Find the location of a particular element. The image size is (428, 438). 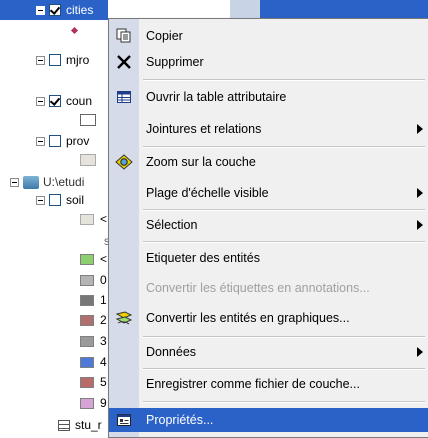

layer-row-prov: prov is located at coordinates (62, 141).